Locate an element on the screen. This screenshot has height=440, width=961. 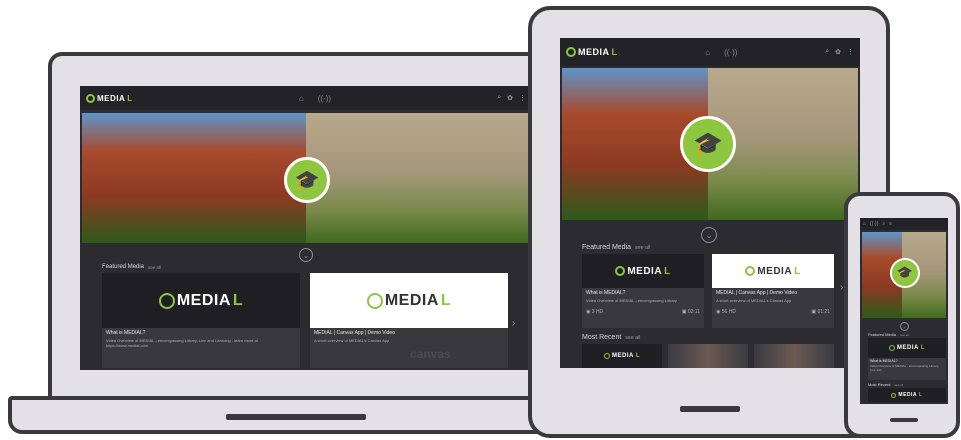
tablet-toolbar-icons: ⌕ ✿ ⋮ is located at coordinates (839, 52).